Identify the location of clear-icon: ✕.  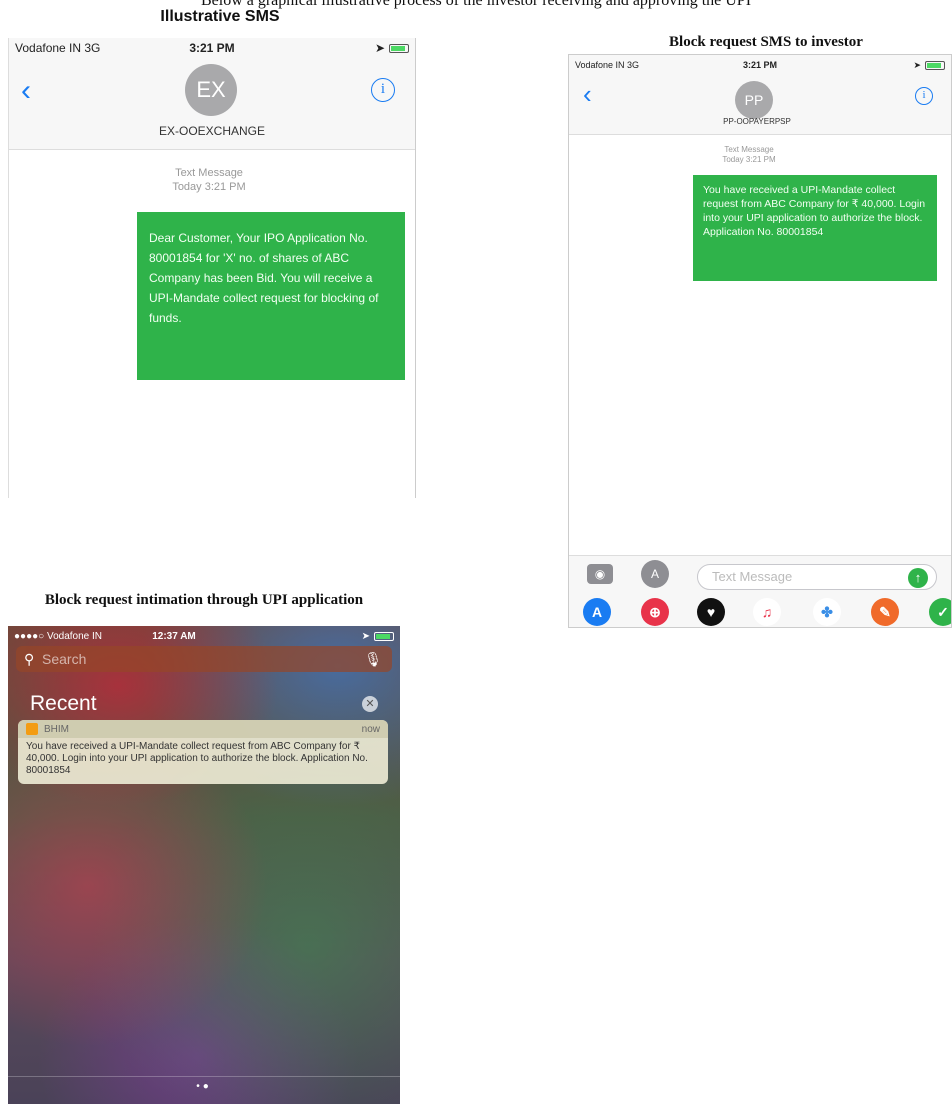
(370, 704).